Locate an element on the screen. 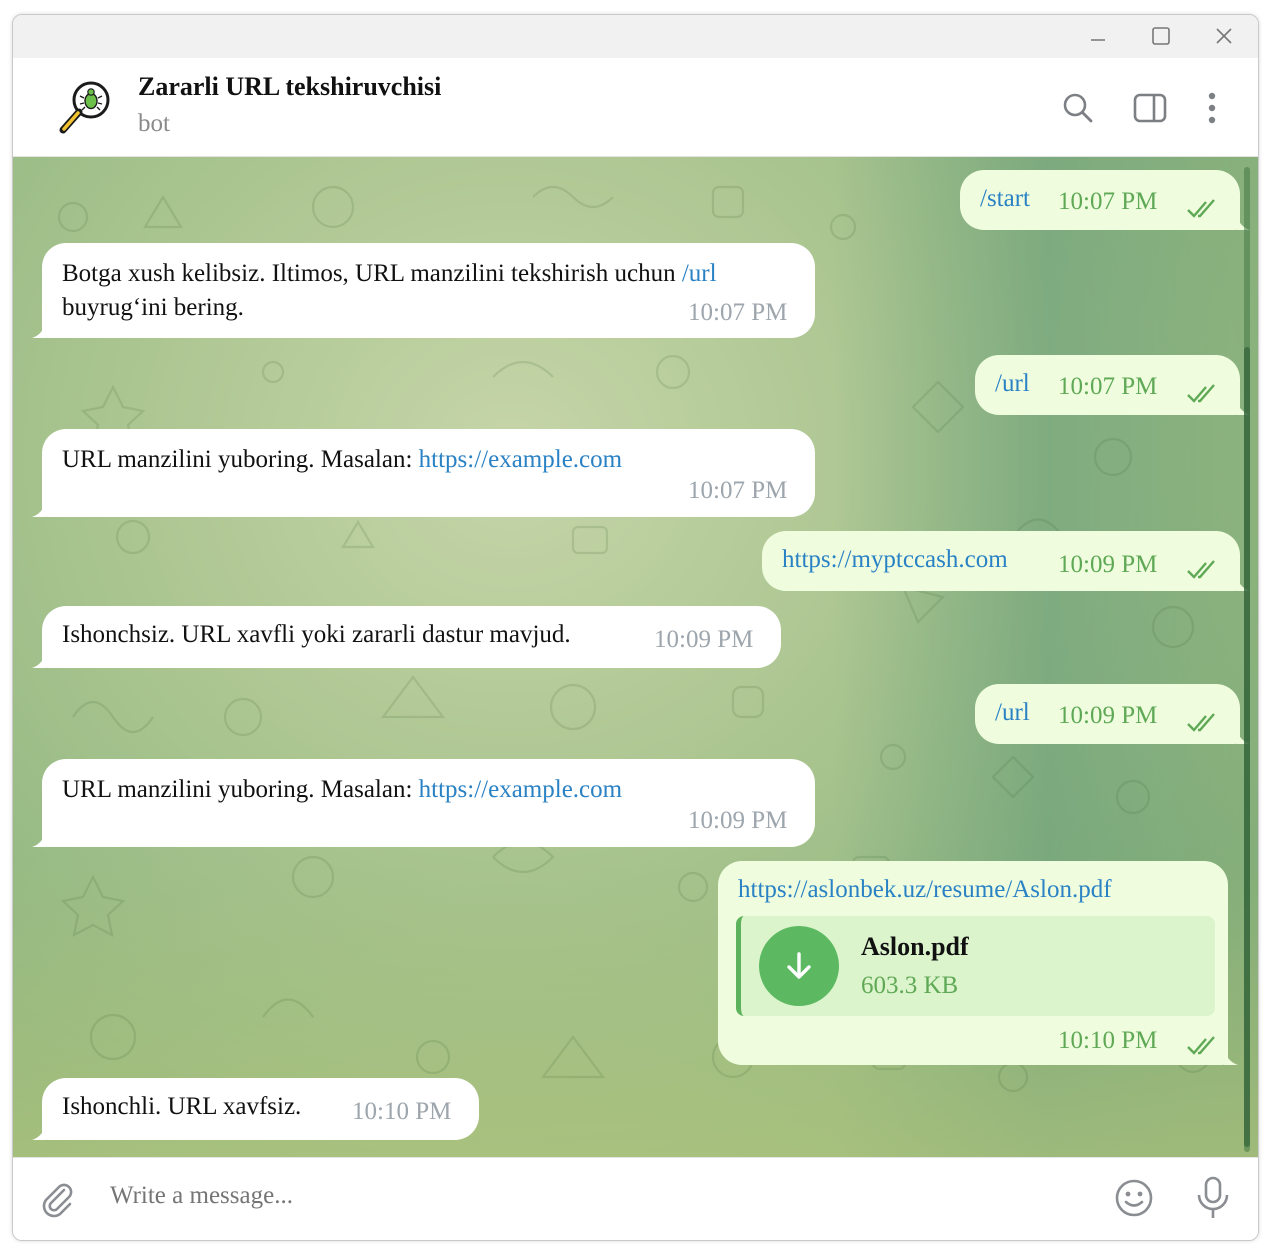 This screenshot has width=1267, height=1251. more-menu-button is located at coordinates (1212, 108).